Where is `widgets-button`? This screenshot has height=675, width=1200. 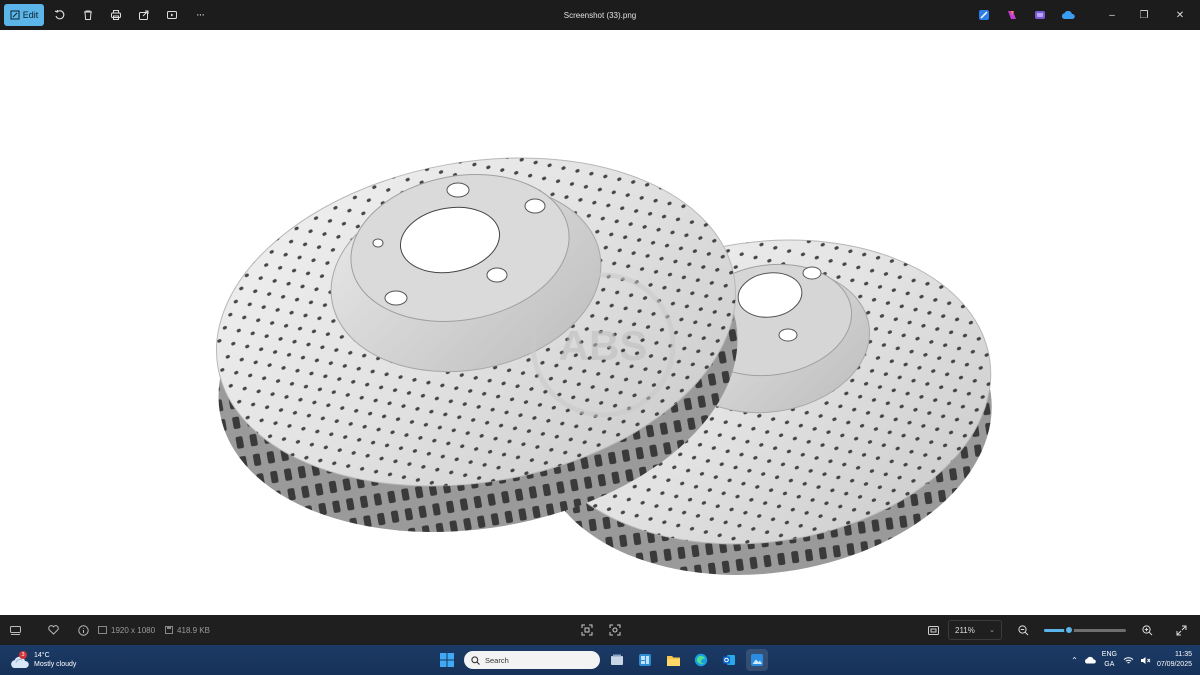
widgets-button is located at coordinates (645, 660).